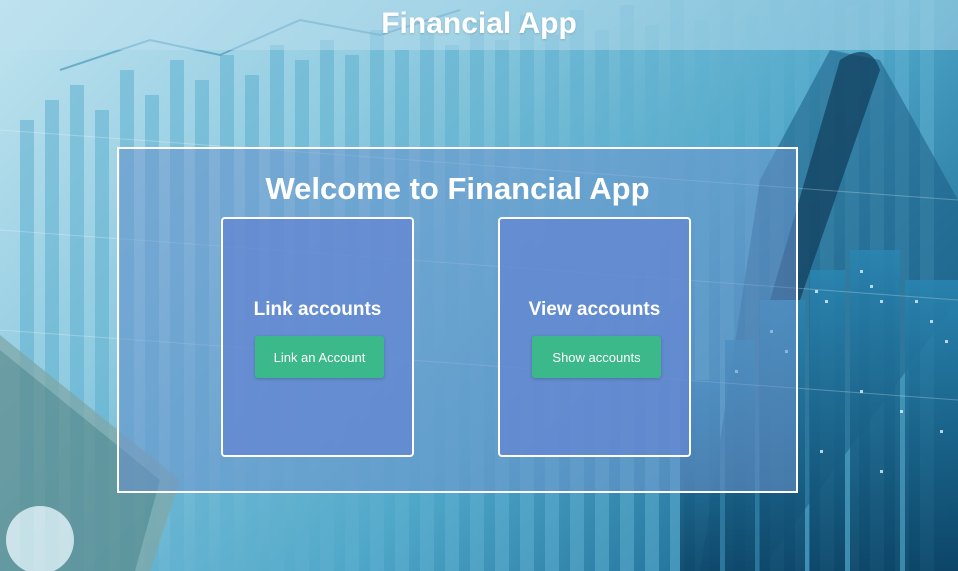 The height and width of the screenshot is (571, 958). What do you see at coordinates (596, 357) in the screenshot?
I see `show-accounts-button: Show accounts` at bounding box center [596, 357].